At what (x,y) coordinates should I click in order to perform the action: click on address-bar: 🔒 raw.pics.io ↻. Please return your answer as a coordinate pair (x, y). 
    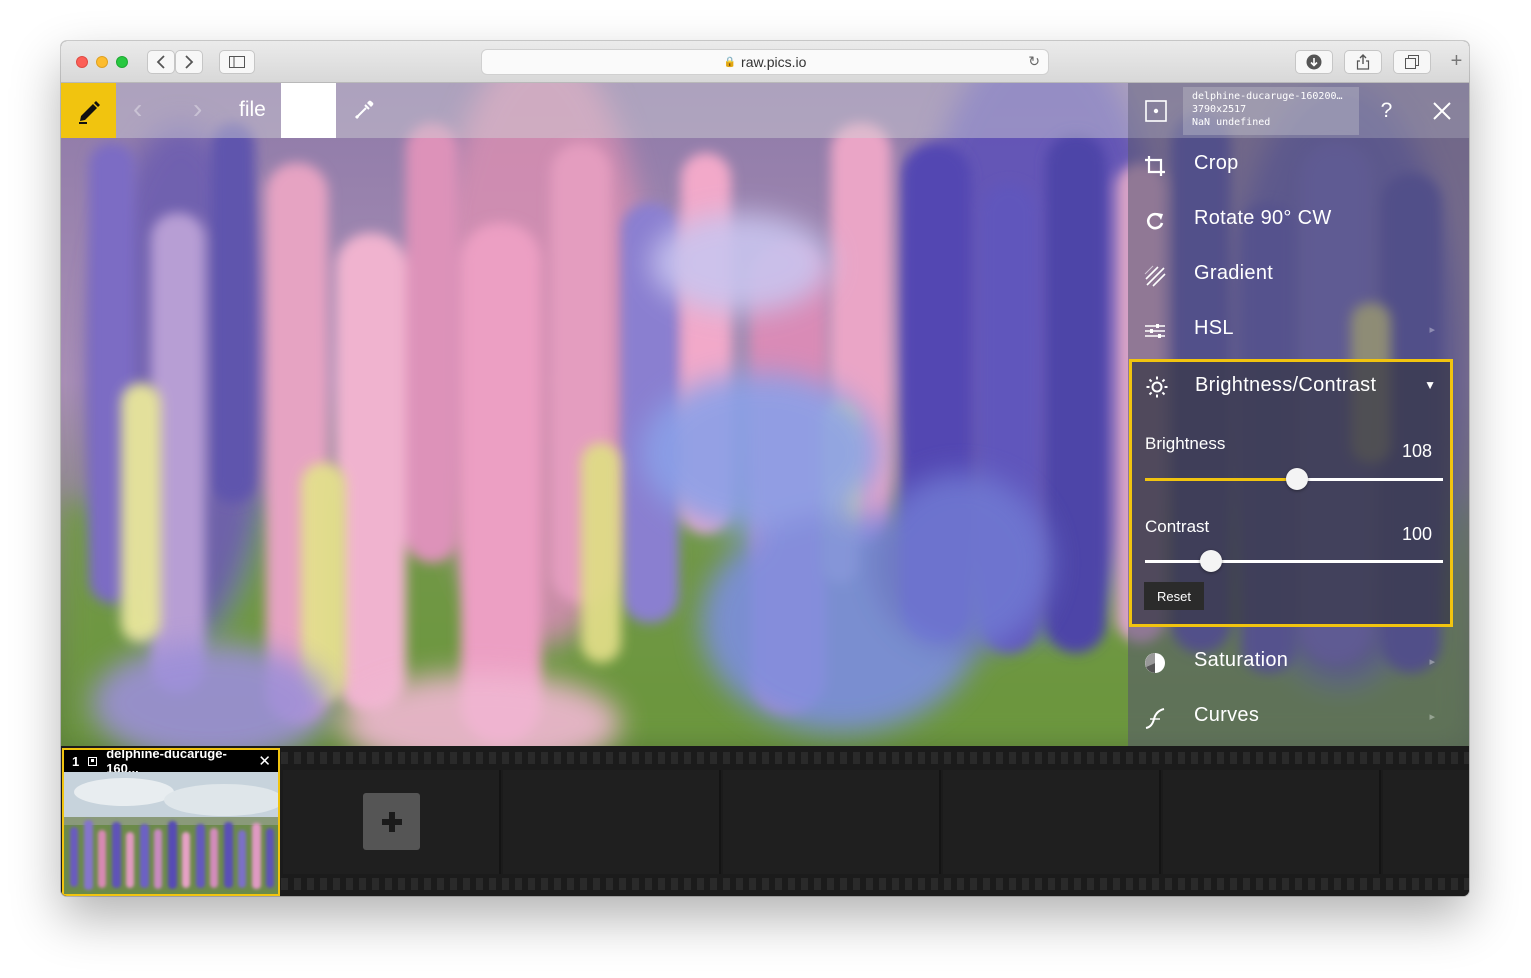
    Looking at the image, I should click on (765, 62).